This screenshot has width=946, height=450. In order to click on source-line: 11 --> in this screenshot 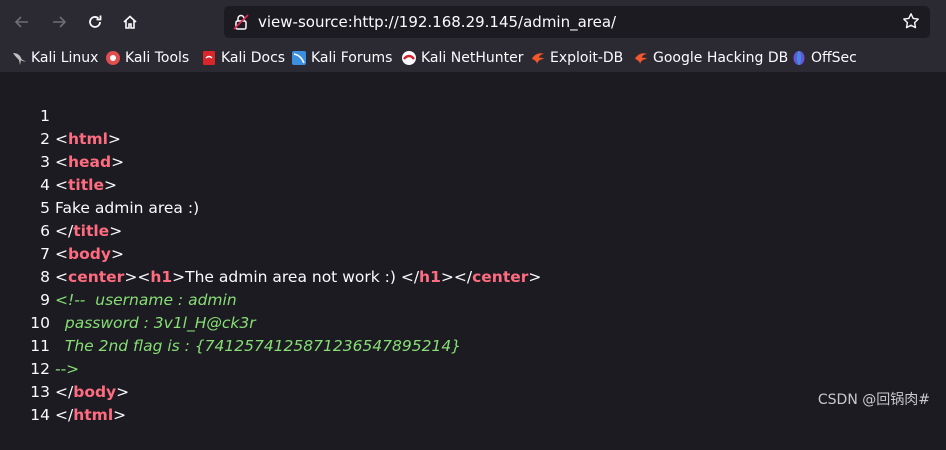, I will do `click(473, 323)`.